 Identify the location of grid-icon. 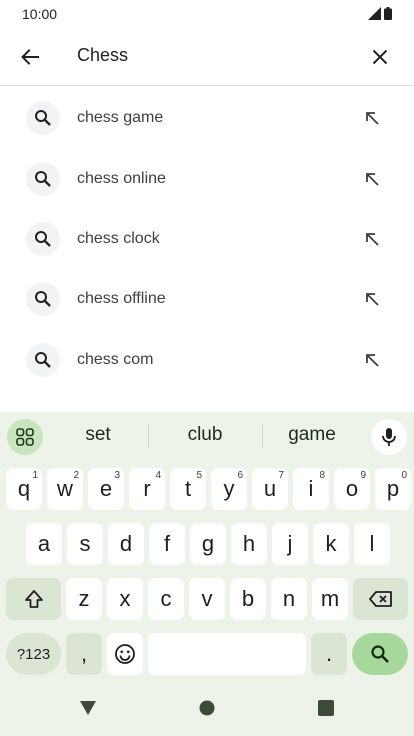
(25, 437).